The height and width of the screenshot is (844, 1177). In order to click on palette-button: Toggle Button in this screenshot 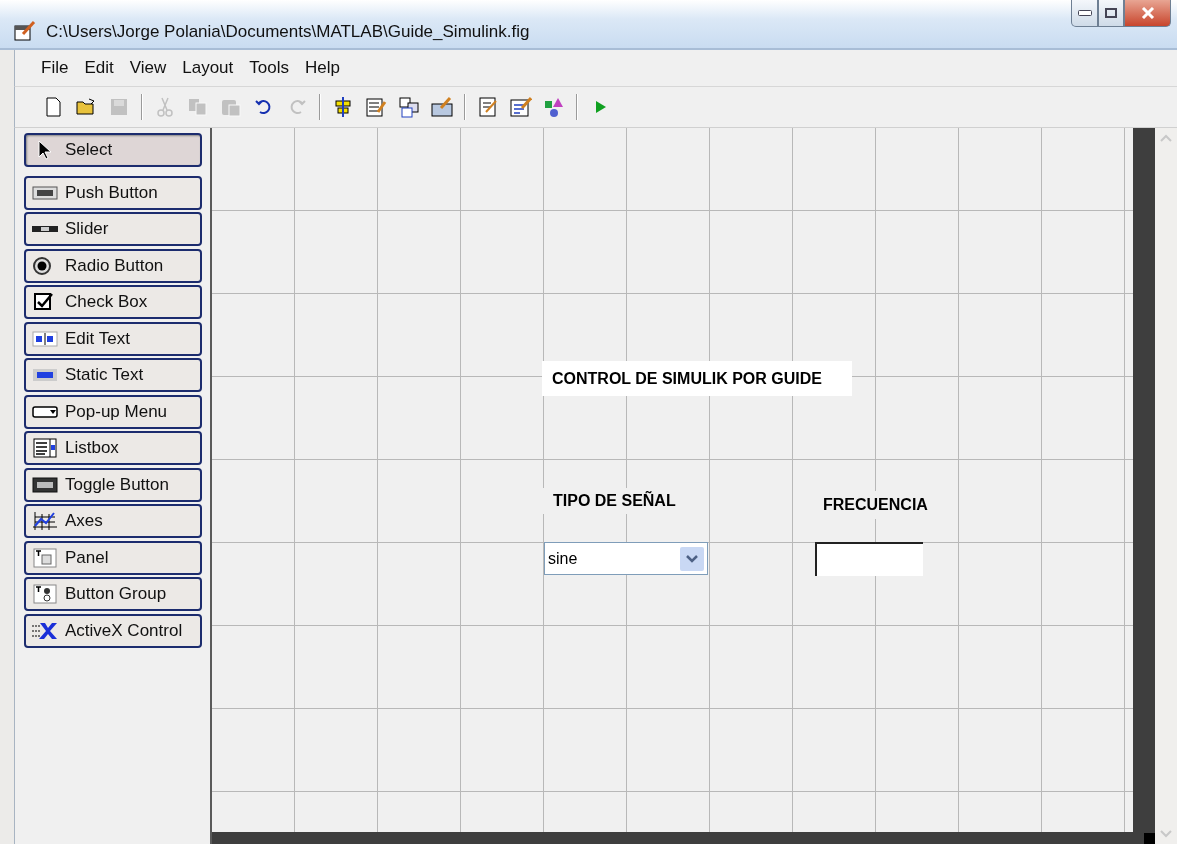, I will do `click(113, 484)`.